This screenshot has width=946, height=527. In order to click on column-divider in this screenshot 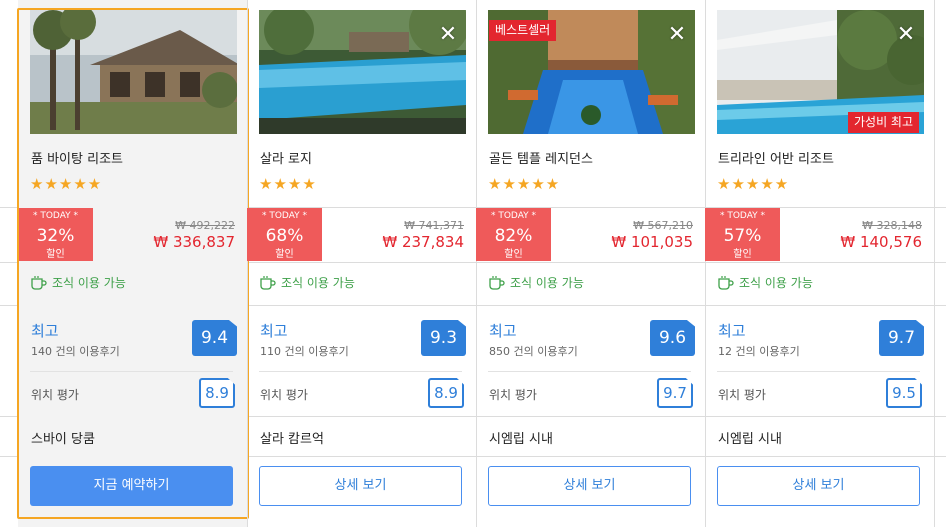, I will do `click(934, 263)`.